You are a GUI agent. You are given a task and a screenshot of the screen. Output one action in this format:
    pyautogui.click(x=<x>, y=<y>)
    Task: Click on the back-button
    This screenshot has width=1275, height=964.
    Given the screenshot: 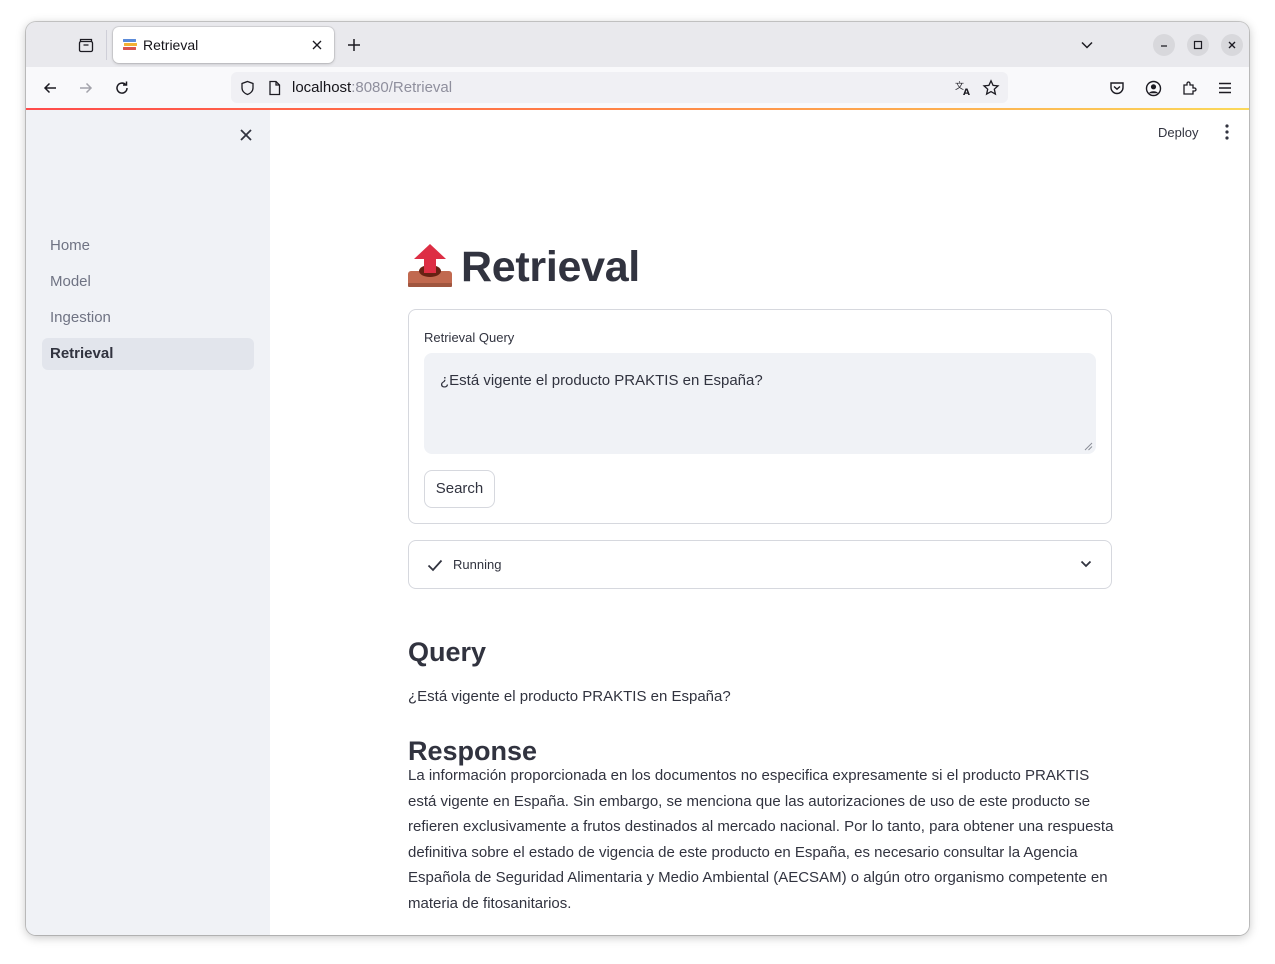 What is the action you would take?
    pyautogui.click(x=50, y=88)
    